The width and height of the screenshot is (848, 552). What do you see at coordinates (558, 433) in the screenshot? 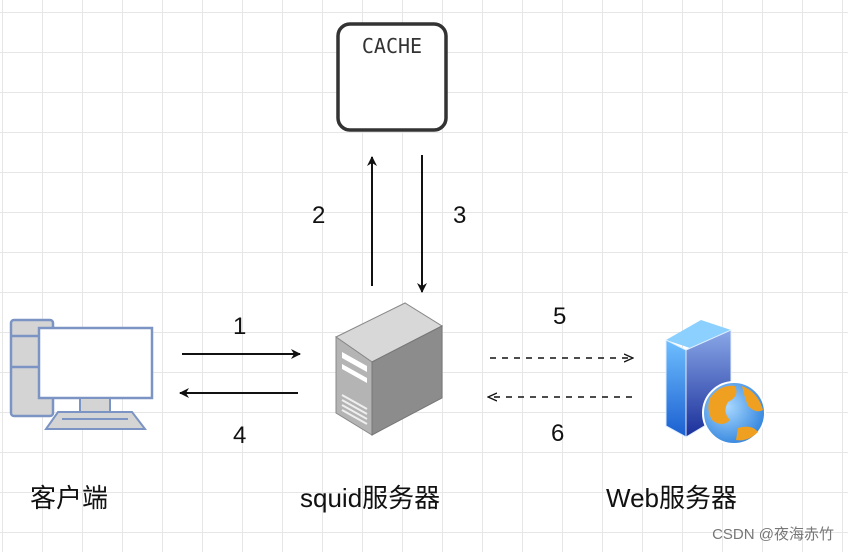
I see `edge-6-label: 6` at bounding box center [558, 433].